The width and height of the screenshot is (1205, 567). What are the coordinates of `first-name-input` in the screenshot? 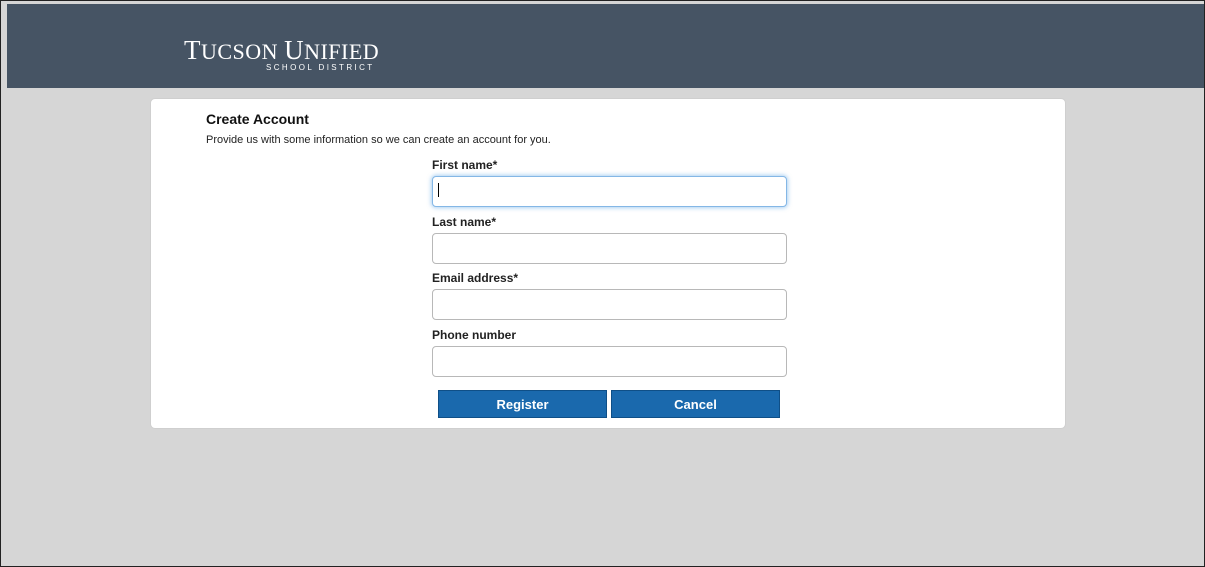 It's located at (609, 191).